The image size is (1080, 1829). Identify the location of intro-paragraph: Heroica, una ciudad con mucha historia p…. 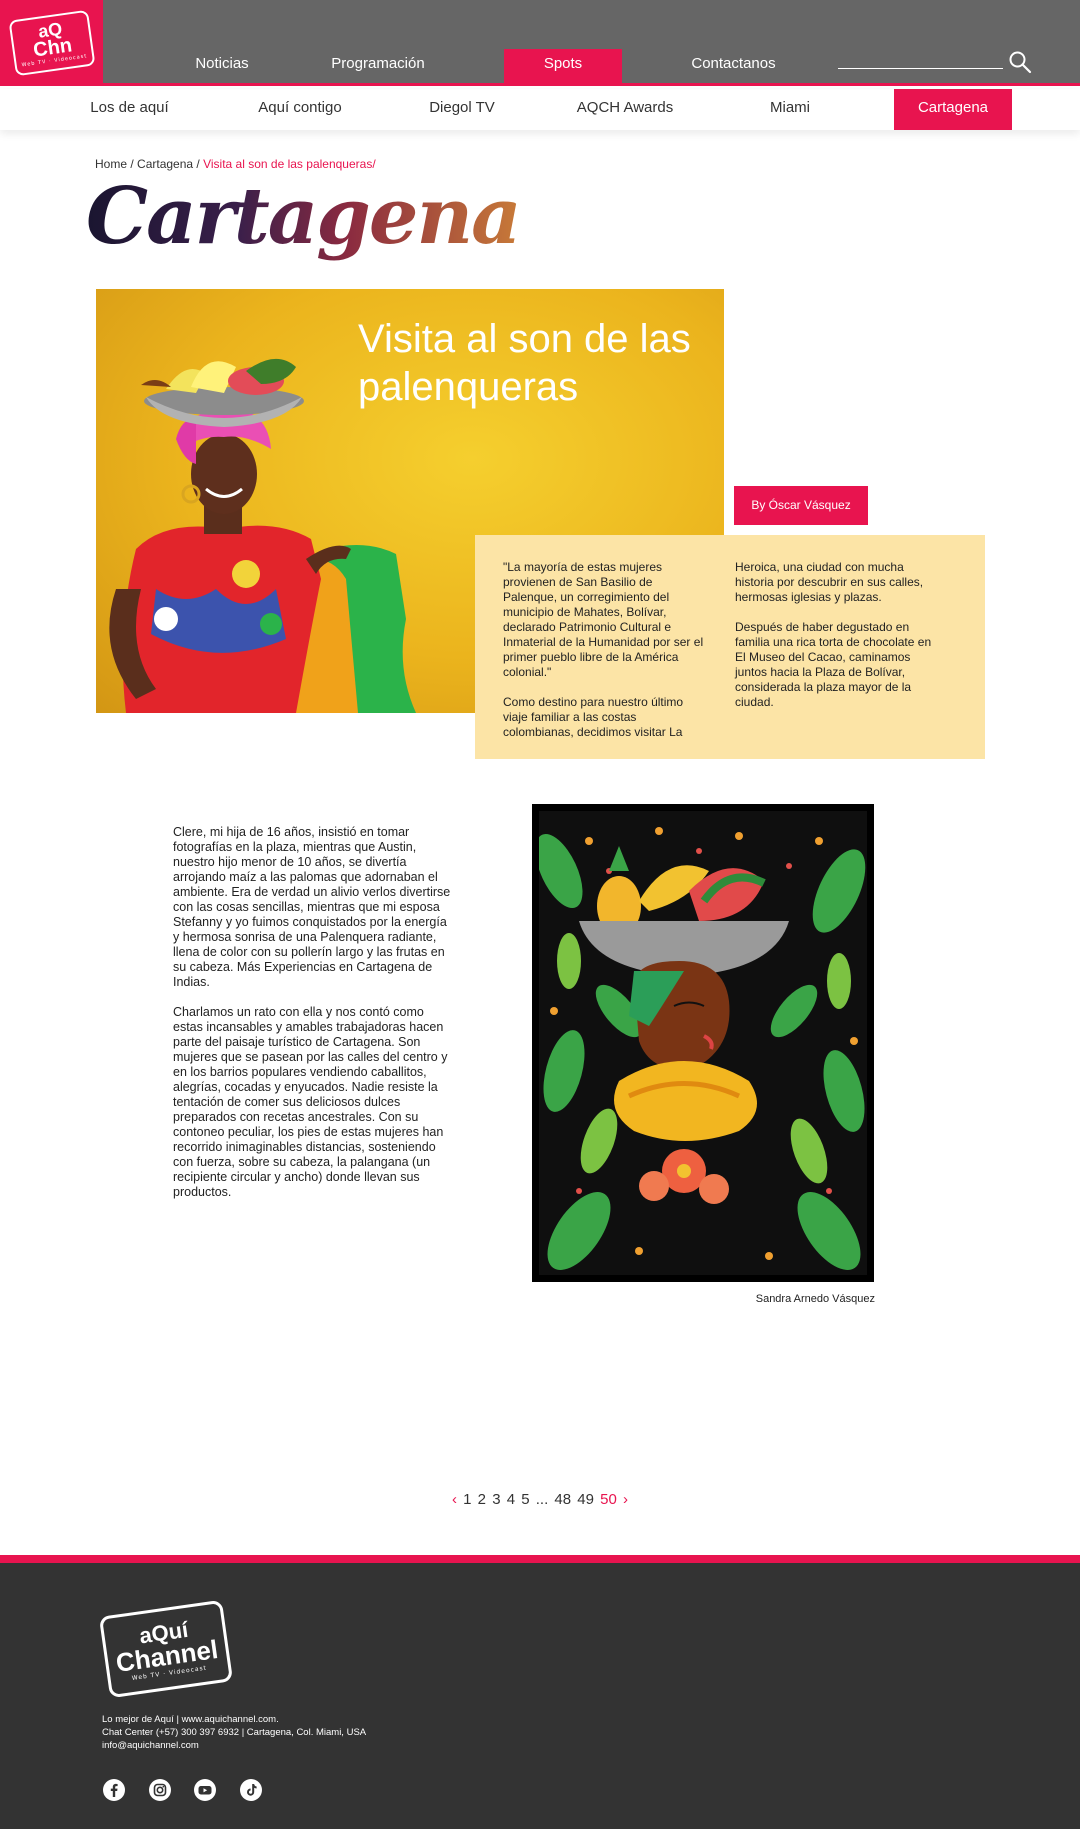
(829, 582).